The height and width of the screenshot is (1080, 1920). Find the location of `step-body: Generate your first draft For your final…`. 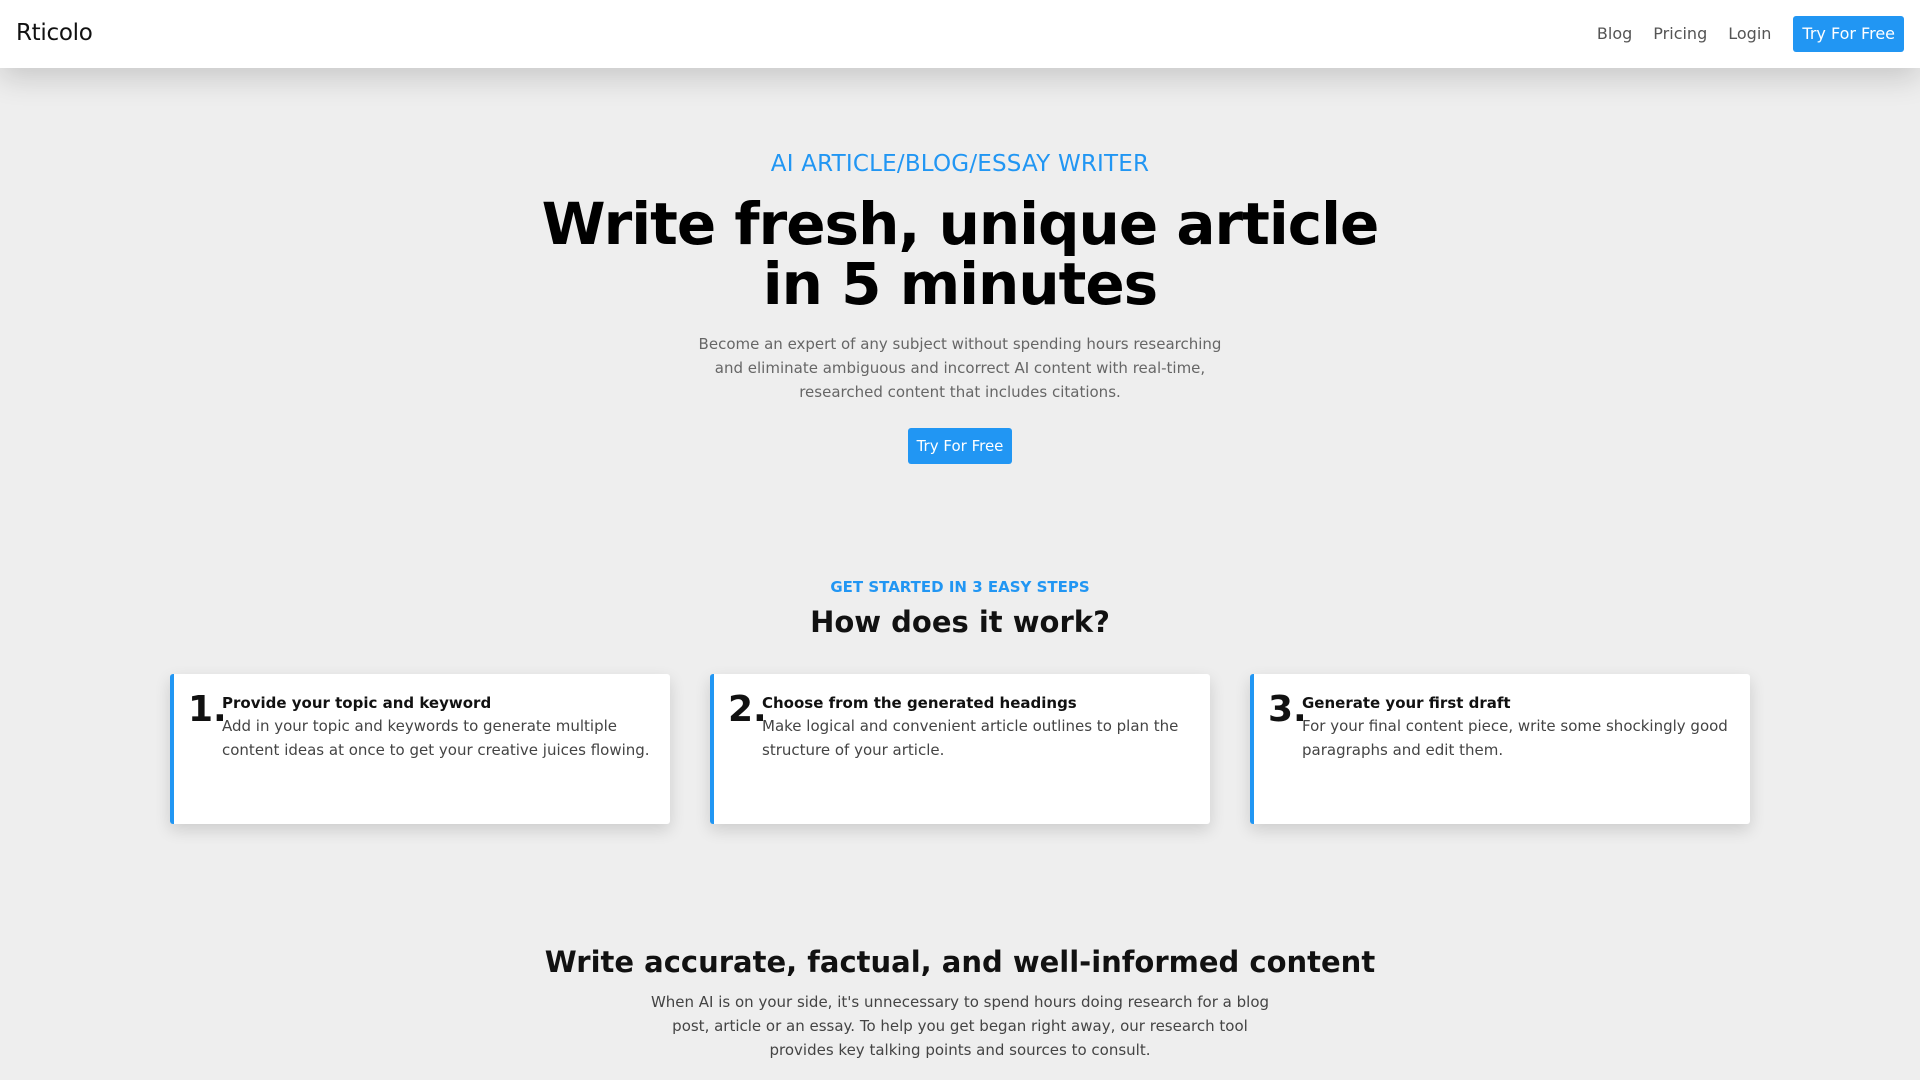

step-body: Generate your first draft For your final… is located at coordinates (1517, 727).